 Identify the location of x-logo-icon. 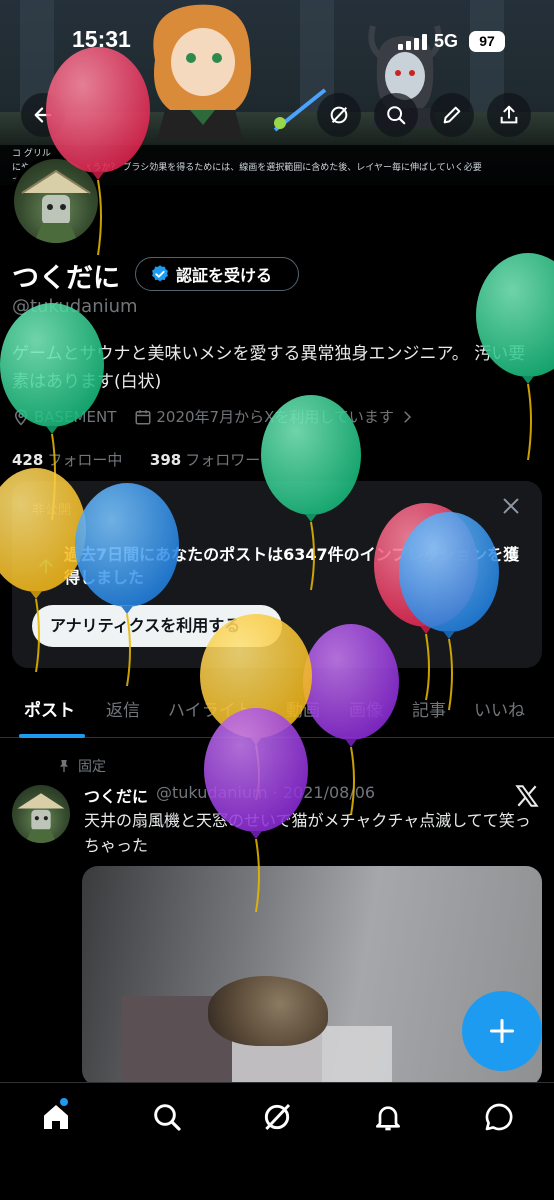
(527, 796).